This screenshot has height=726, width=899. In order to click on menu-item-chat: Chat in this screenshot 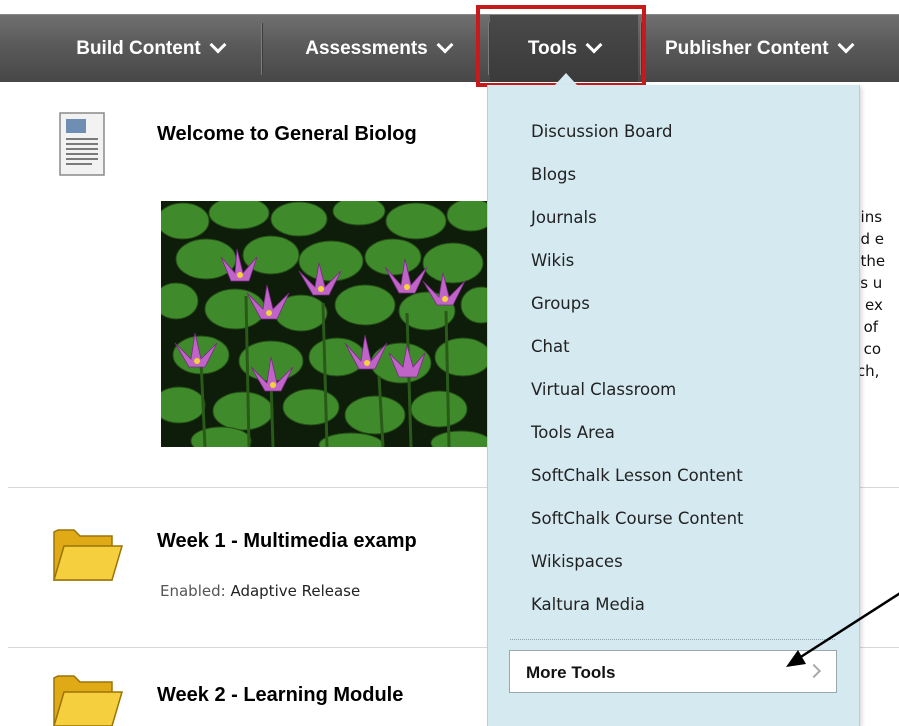, I will do `click(550, 346)`.